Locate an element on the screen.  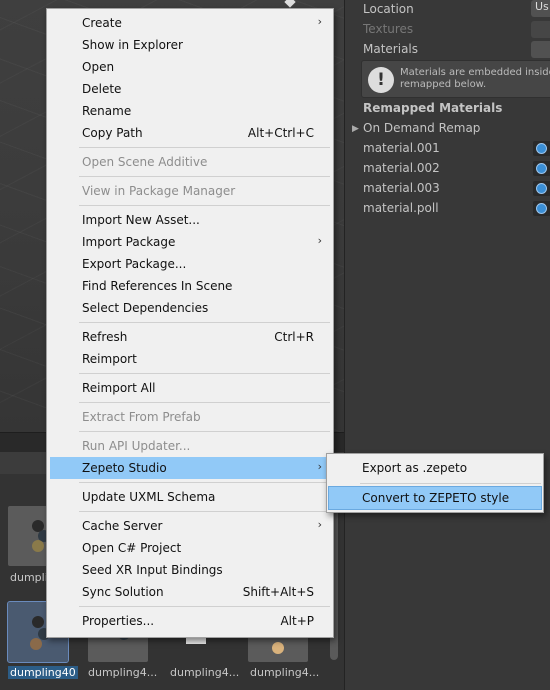
menu-item-seed-xr-input-bindings: Seed XR Input Bindings is located at coordinates (190, 570).